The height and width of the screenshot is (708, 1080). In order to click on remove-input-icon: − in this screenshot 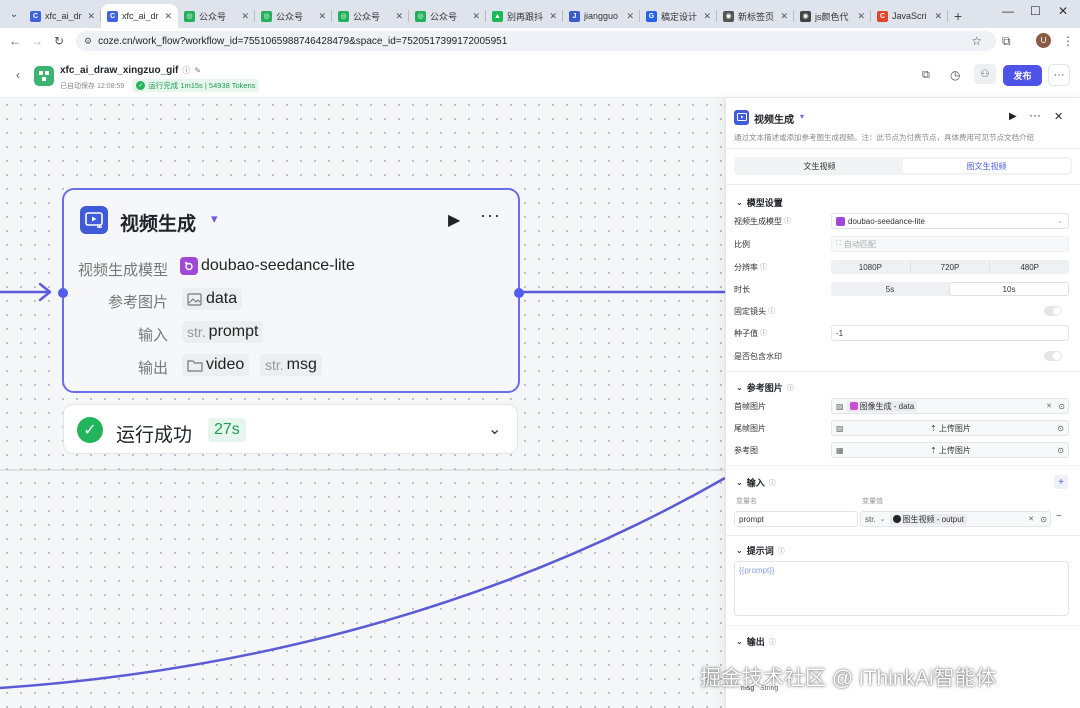, I will do `click(1059, 516)`.